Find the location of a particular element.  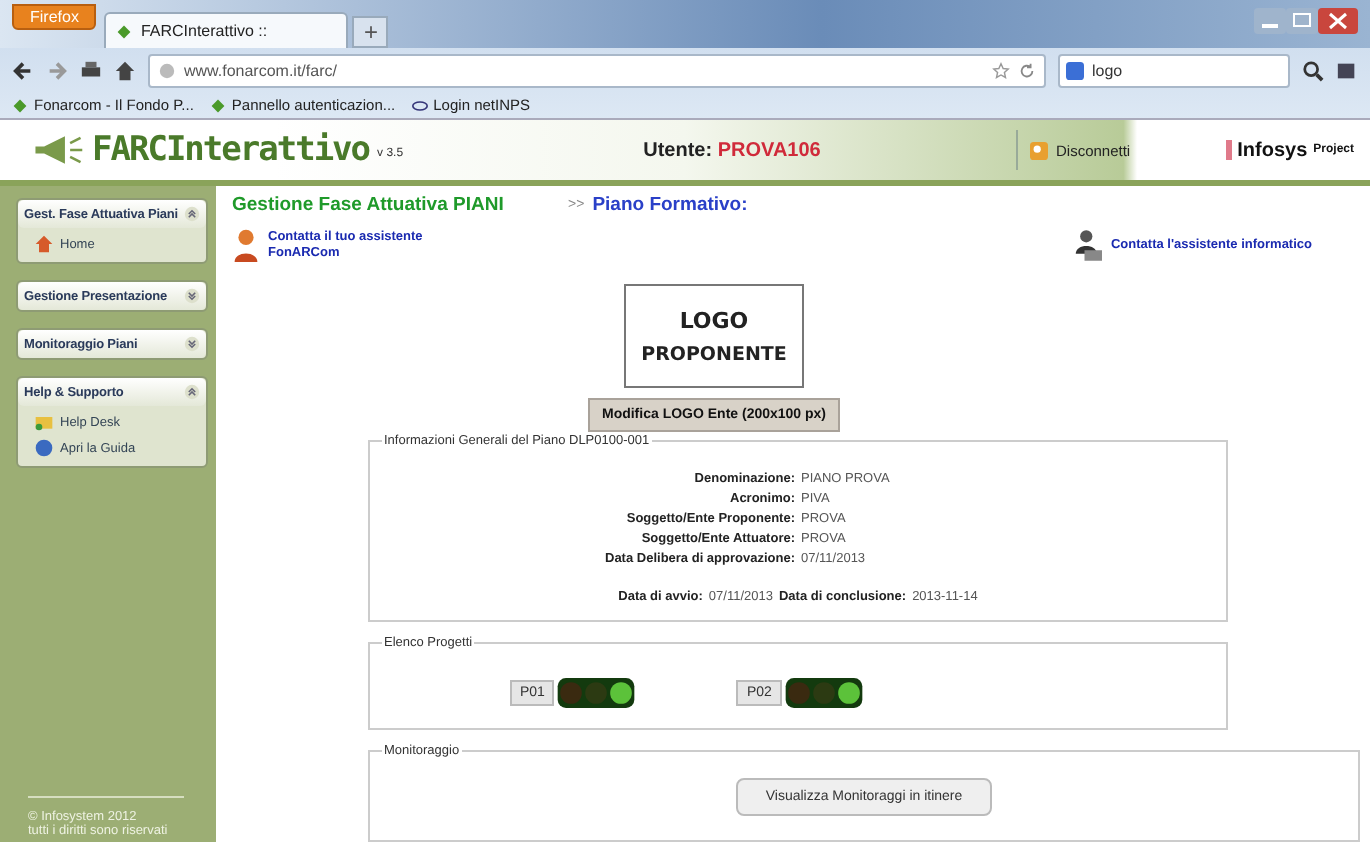

page-subtitle: Piano Formativo: is located at coordinates (670, 205).